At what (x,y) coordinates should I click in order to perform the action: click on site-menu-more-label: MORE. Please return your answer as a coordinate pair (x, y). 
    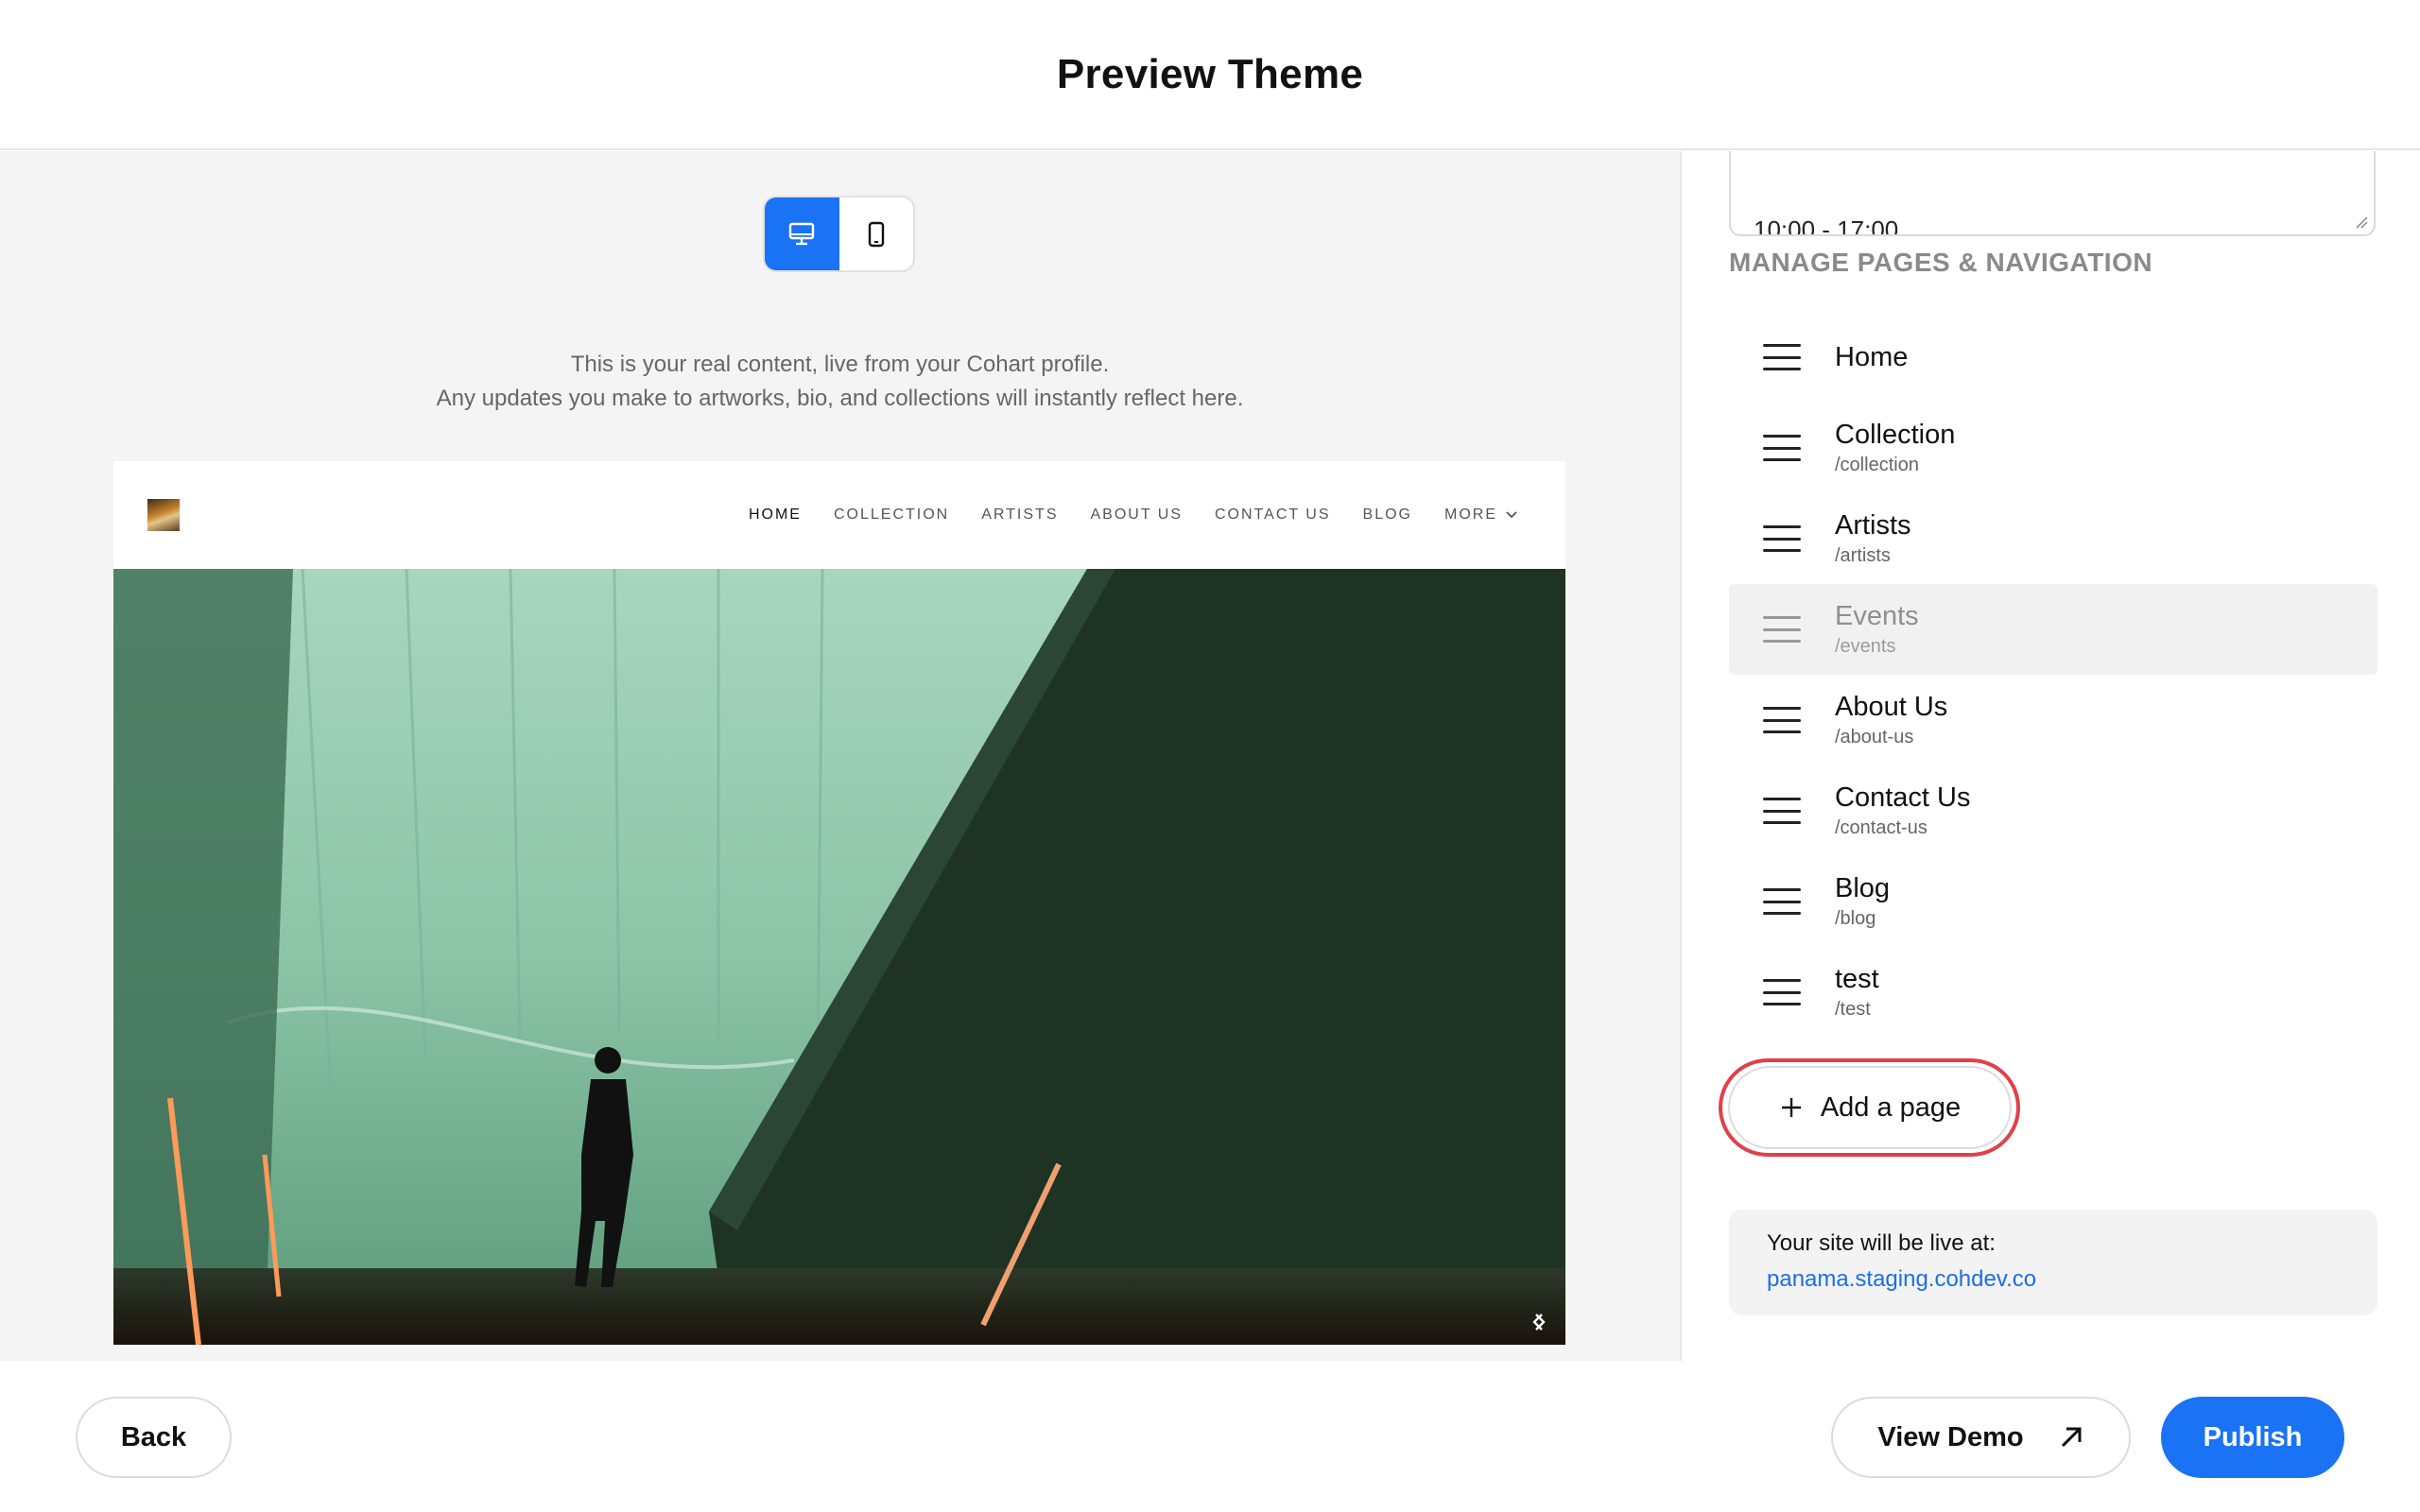
    Looking at the image, I should click on (1470, 515).